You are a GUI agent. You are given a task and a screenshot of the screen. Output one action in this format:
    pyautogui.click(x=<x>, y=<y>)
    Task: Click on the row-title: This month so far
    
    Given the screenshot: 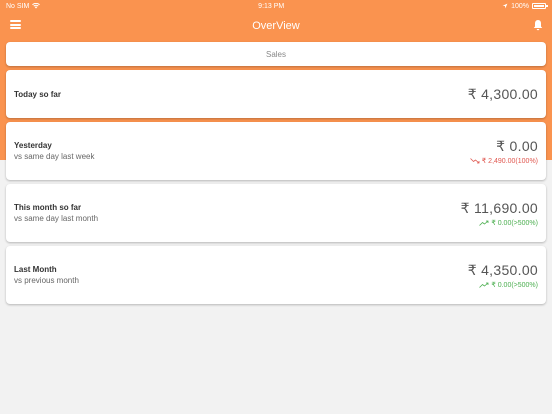 What is the action you would take?
    pyautogui.click(x=48, y=207)
    